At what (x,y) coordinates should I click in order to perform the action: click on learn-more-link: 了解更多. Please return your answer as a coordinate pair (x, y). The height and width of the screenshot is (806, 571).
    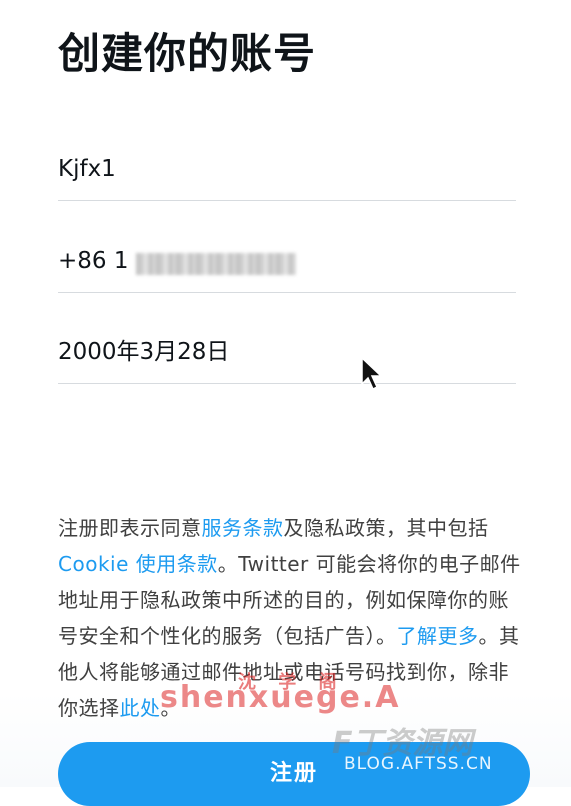
    Looking at the image, I should click on (438, 636).